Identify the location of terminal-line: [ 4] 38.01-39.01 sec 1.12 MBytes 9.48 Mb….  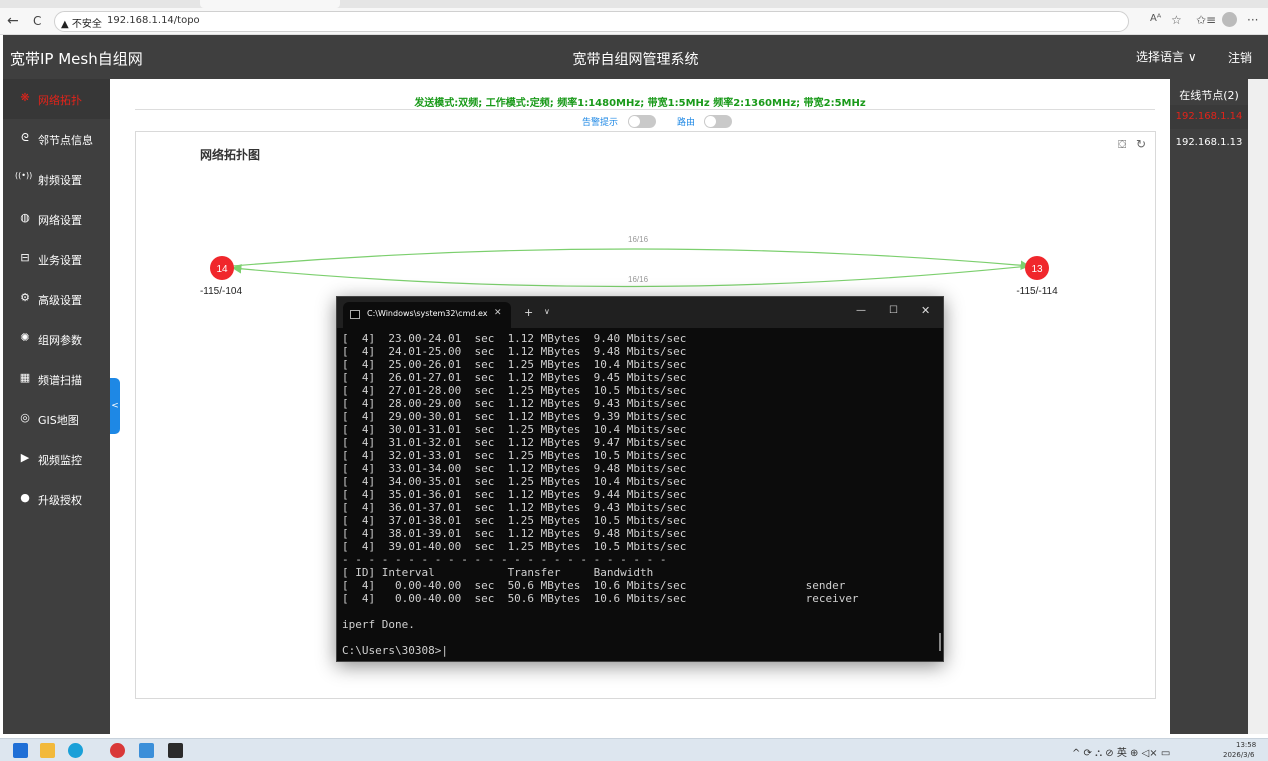
(514, 533).